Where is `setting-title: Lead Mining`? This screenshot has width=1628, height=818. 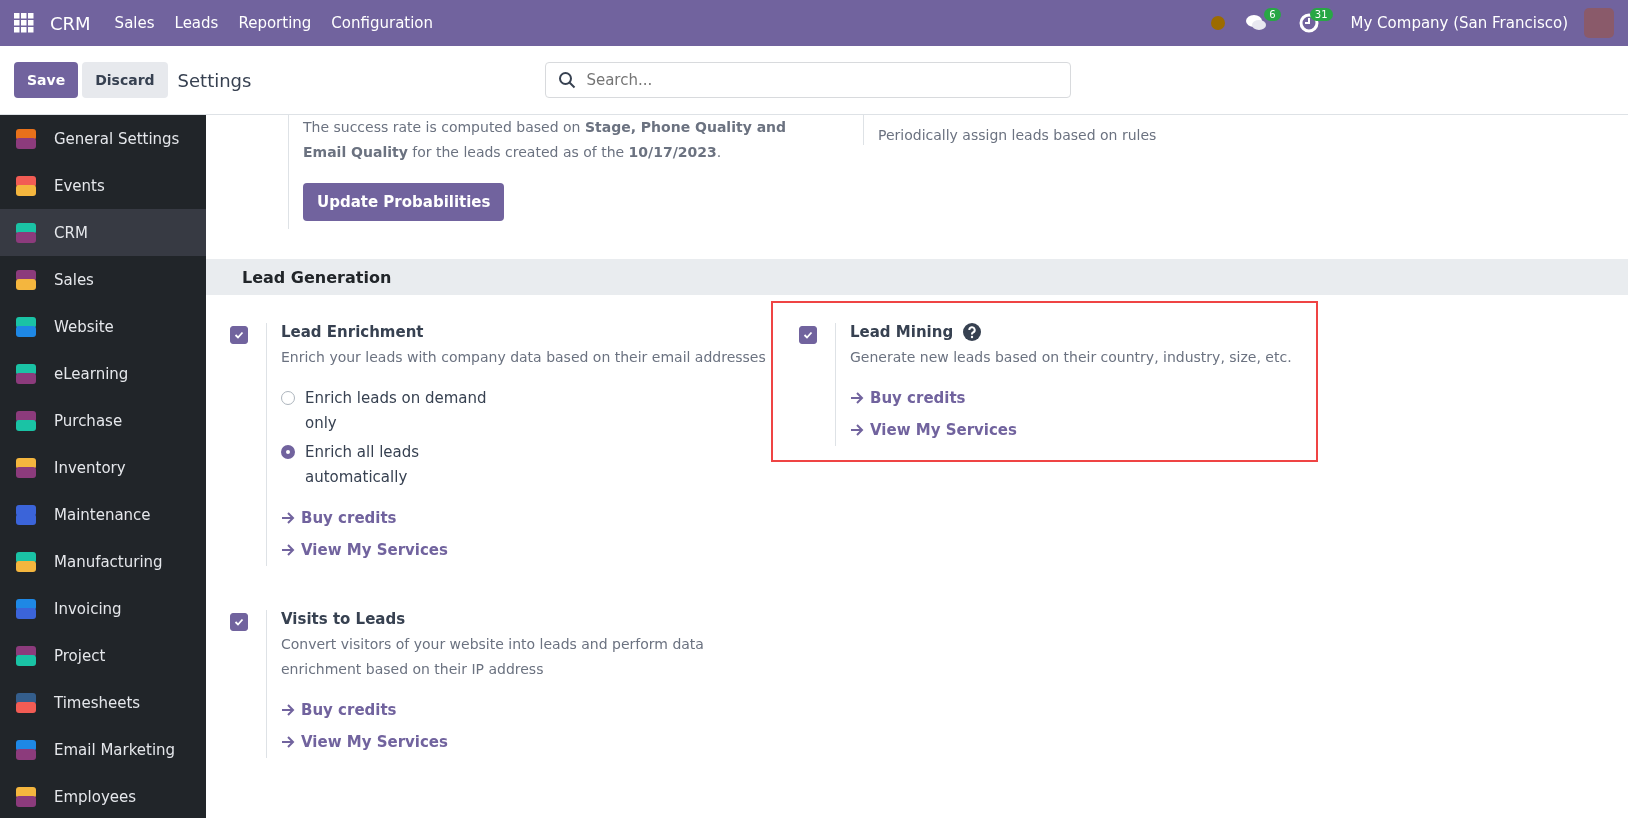
setting-title: Lead Mining is located at coordinates (1071, 332).